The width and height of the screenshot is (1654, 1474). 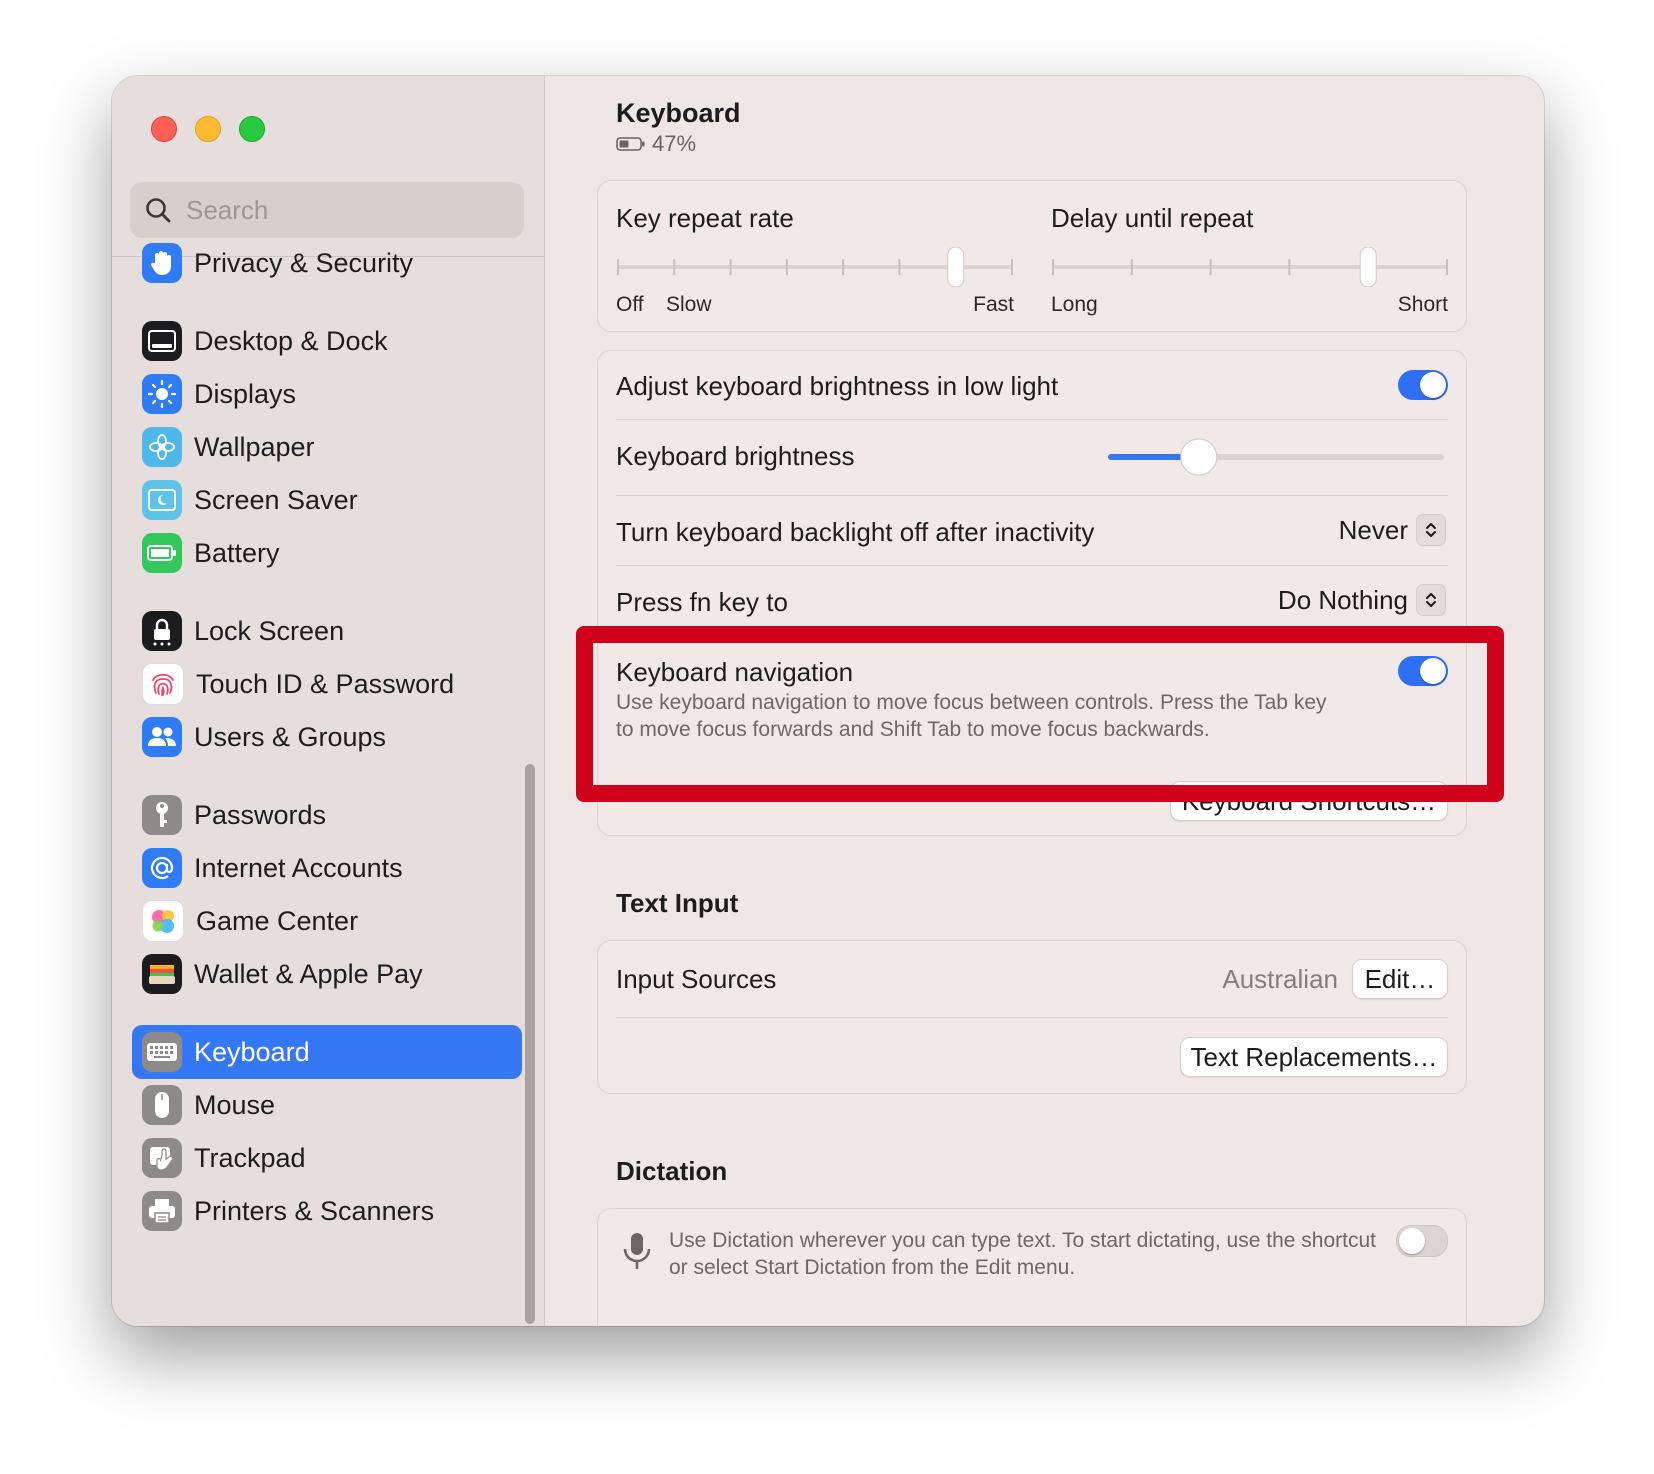 I want to click on sidebar-item-printers: Printers & Scanners, so click(x=327, y=1211).